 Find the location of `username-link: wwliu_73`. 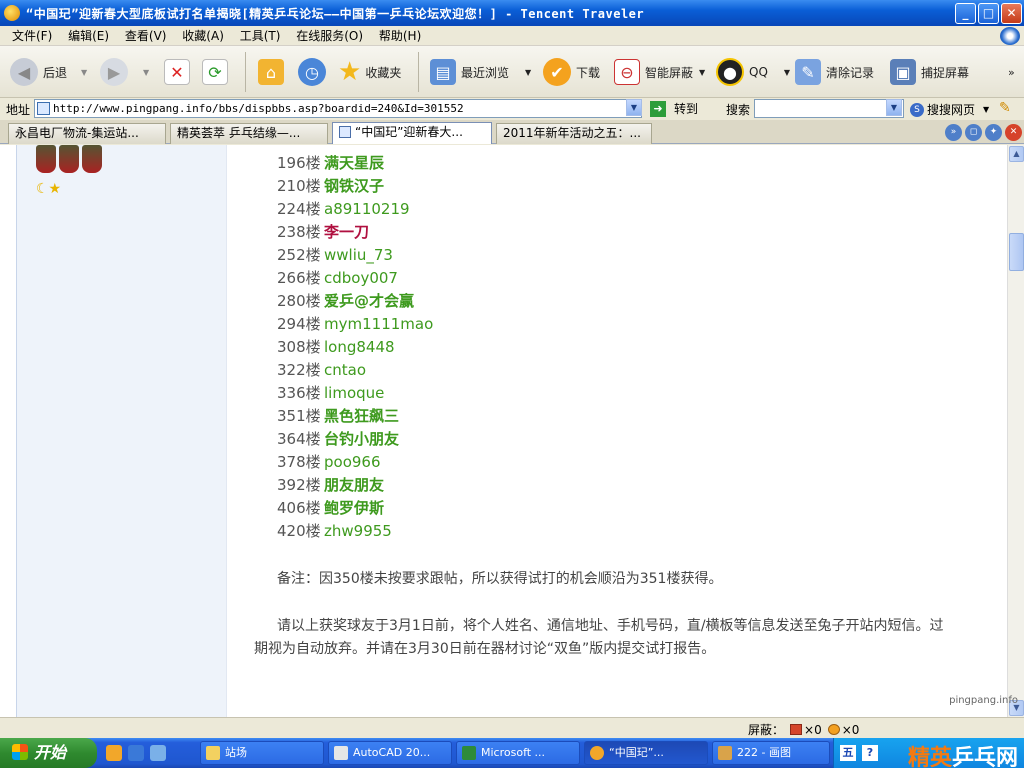

username-link: wwliu_73 is located at coordinates (358, 255).